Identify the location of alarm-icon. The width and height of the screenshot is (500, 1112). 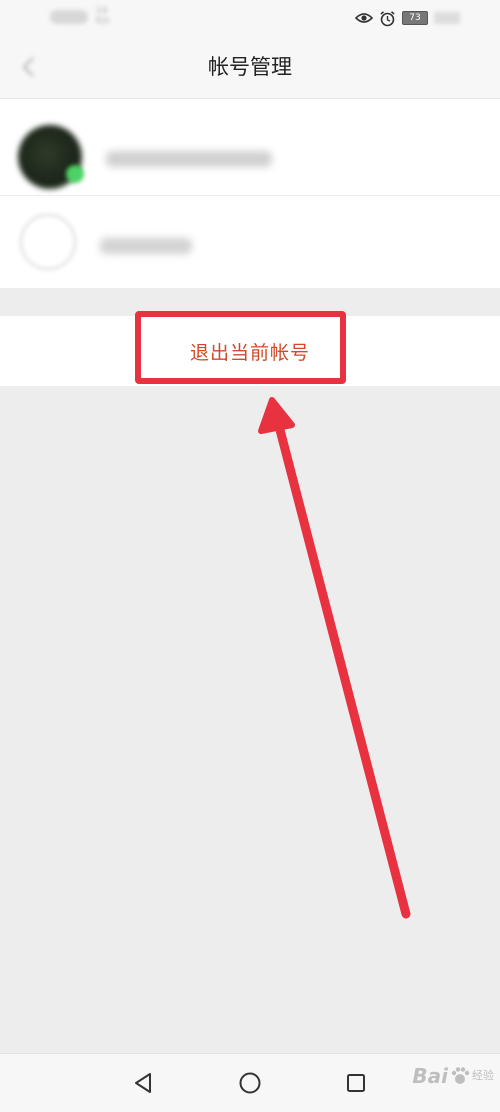
(387, 18).